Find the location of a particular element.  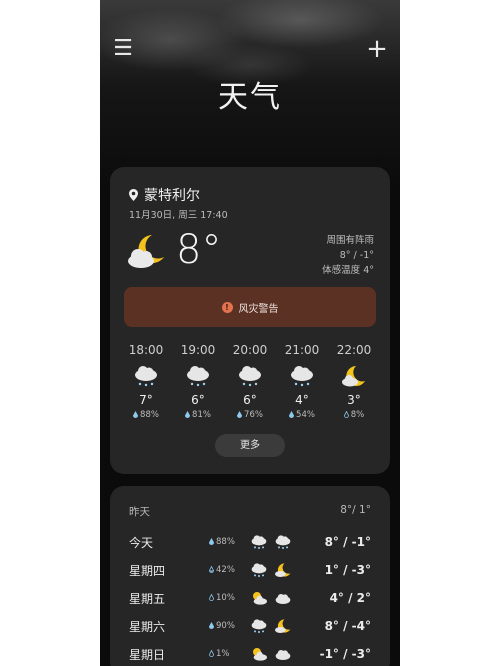

list-item: 星期五 10% 4° / 2° is located at coordinates (250, 598).